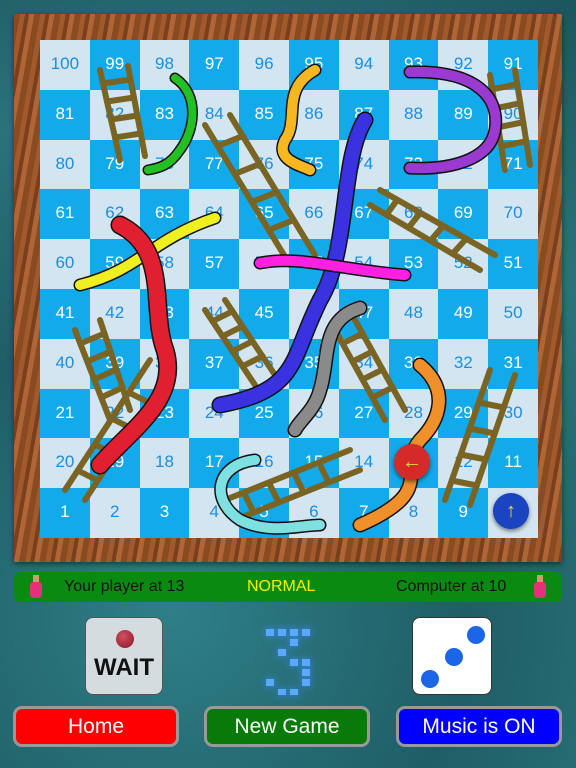  Describe the element at coordinates (313, 114) in the screenshot. I see `board-square: 86` at that location.